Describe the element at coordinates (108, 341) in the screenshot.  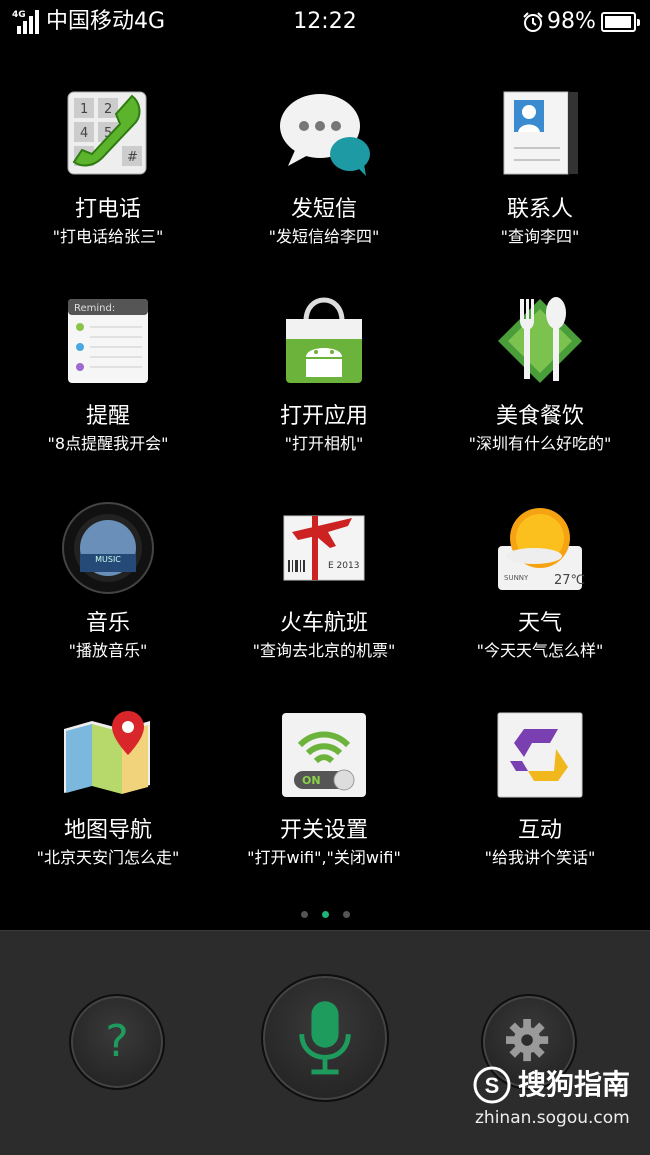
I see `reminder-list-icon: Remind:` at that location.